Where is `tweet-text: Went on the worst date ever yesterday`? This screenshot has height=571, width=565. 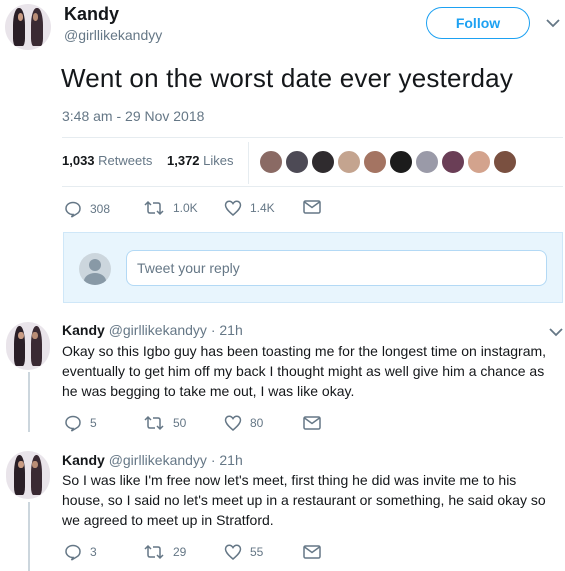
tweet-text: Went on the worst date ever yesterday is located at coordinates (287, 78).